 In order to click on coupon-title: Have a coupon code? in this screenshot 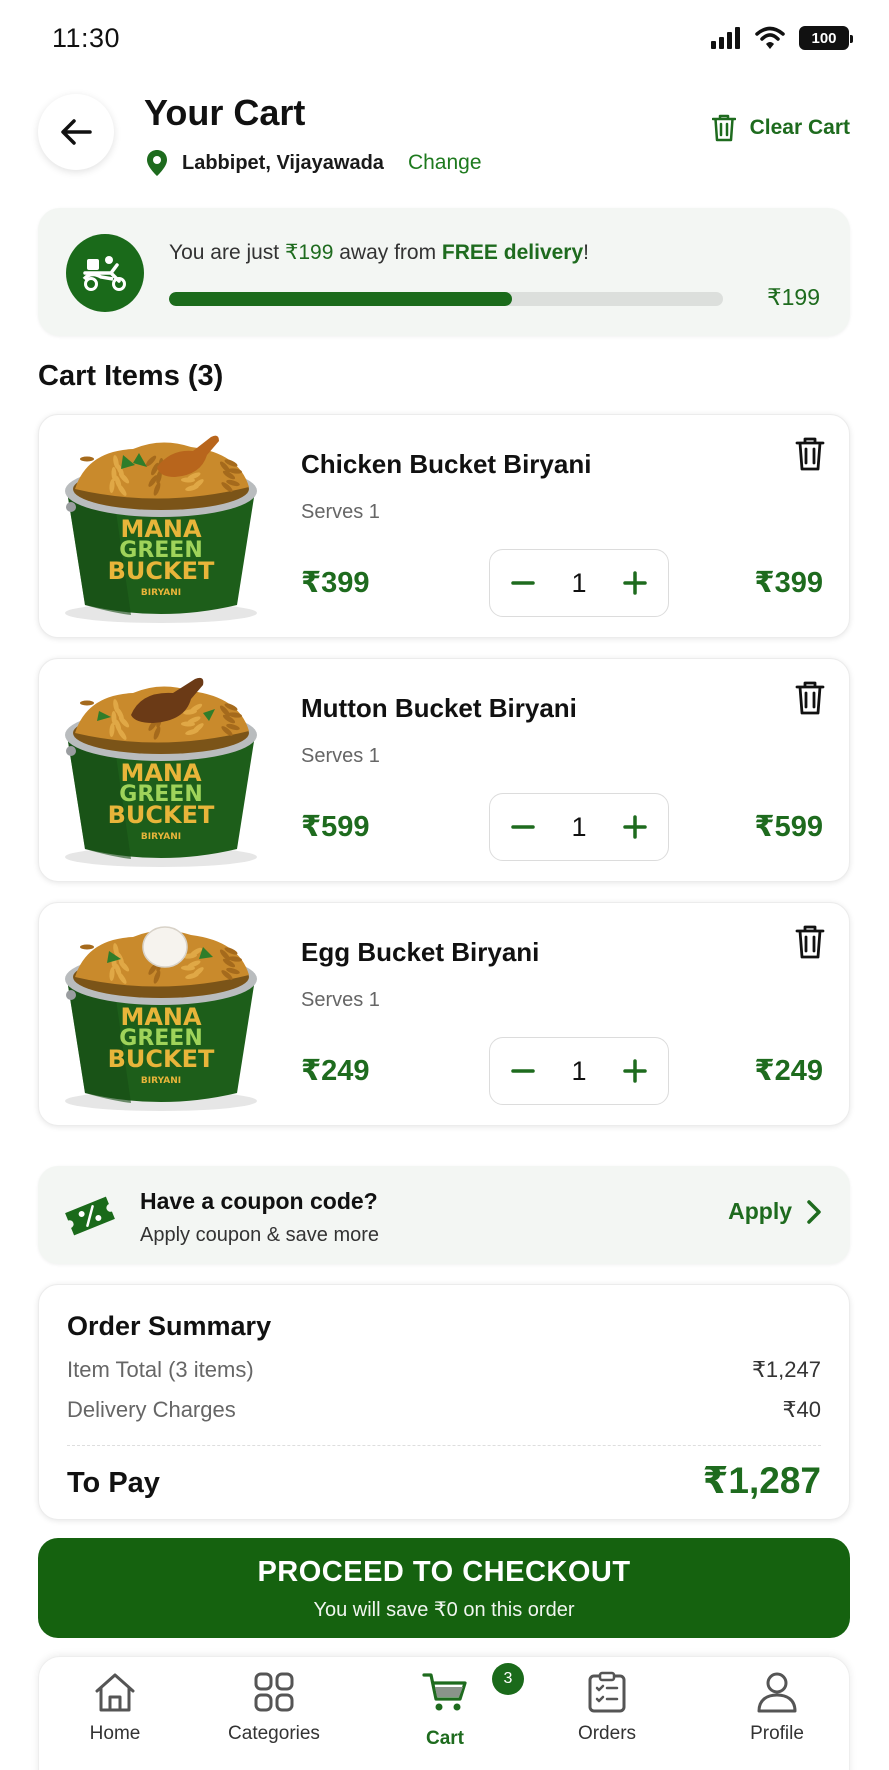, I will do `click(259, 1201)`.